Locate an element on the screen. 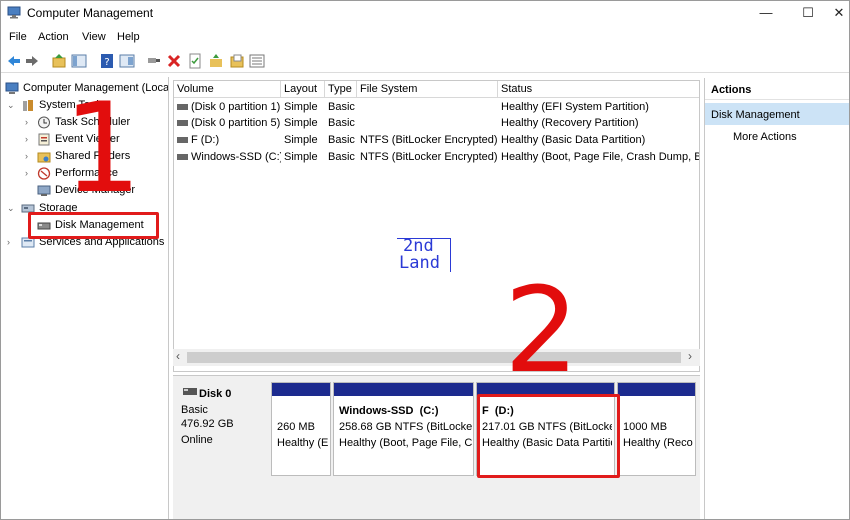 Image resolution: width=850 pixels, height=520 pixels. cell-status: Healthy (EFI System Partition) is located at coordinates (575, 107).